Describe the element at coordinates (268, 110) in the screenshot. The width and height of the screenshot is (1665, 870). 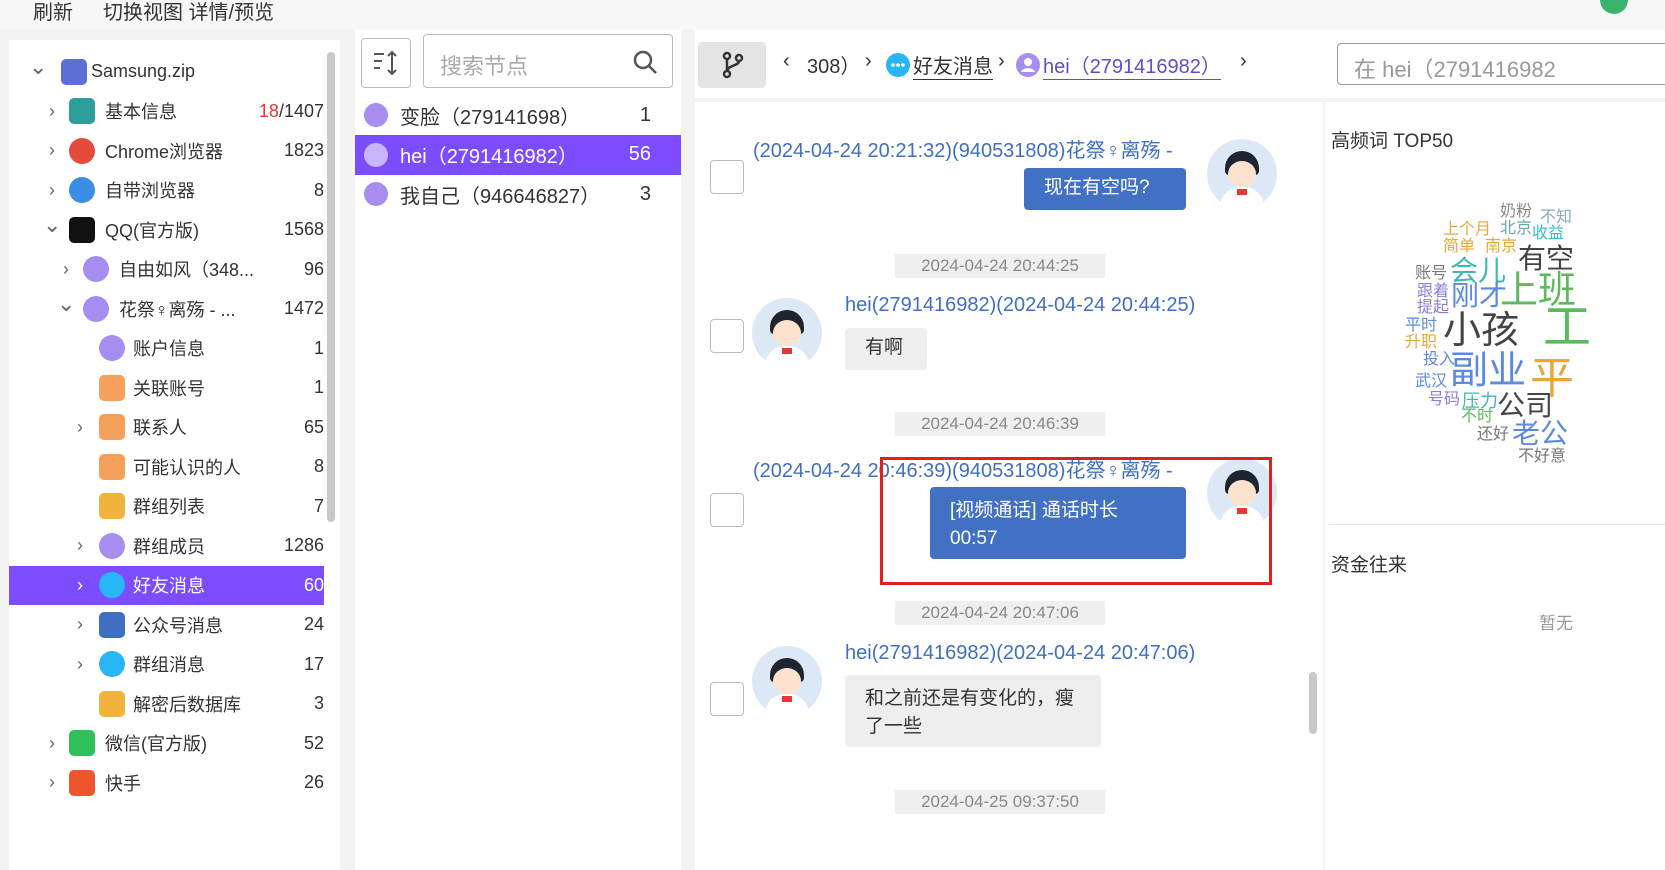
I see `flagged-count: 18` at that location.